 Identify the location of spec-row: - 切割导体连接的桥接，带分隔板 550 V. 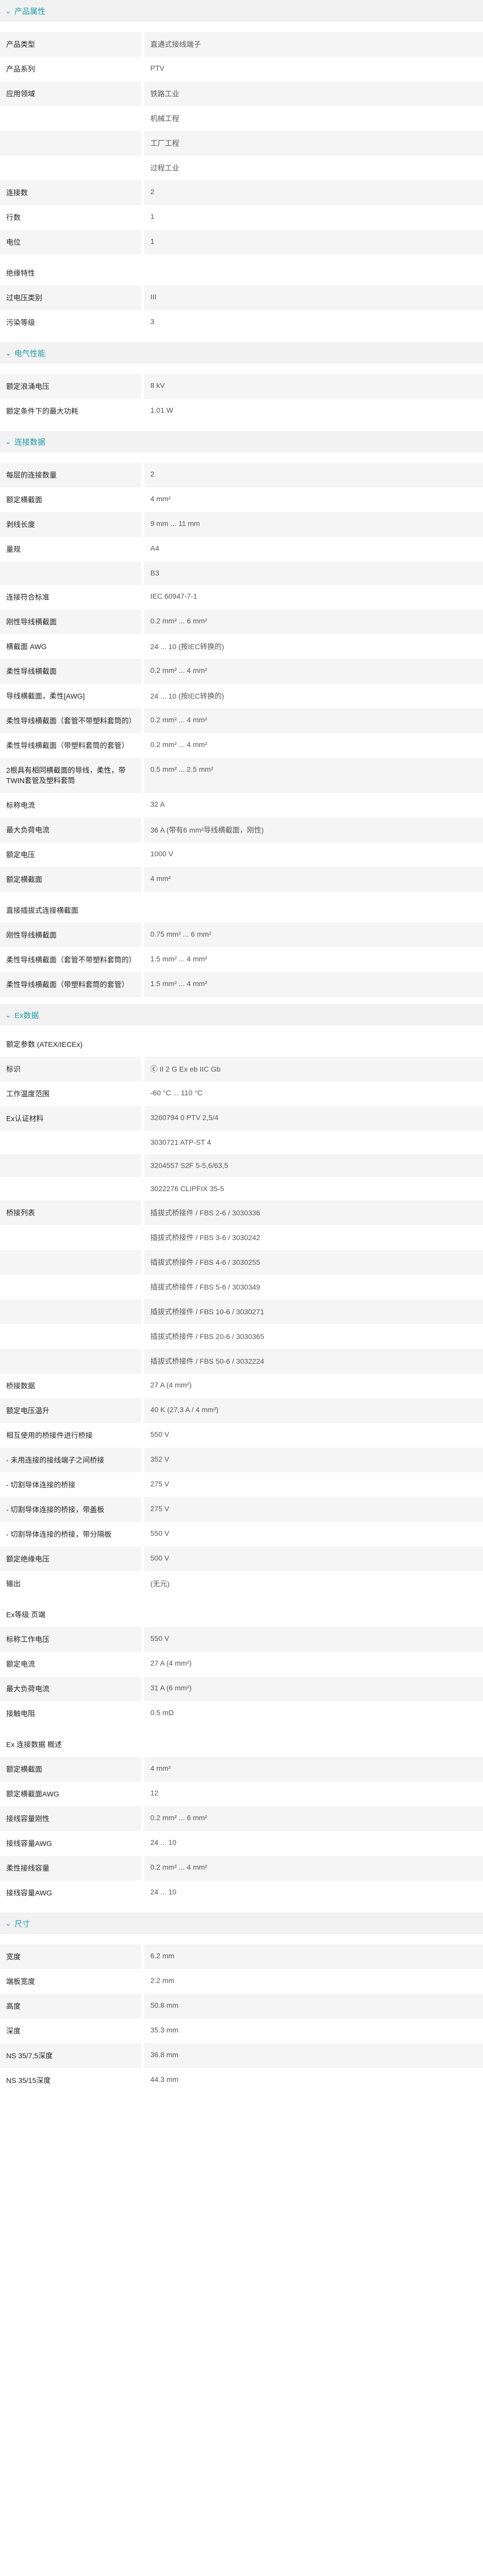
(242, 1534).